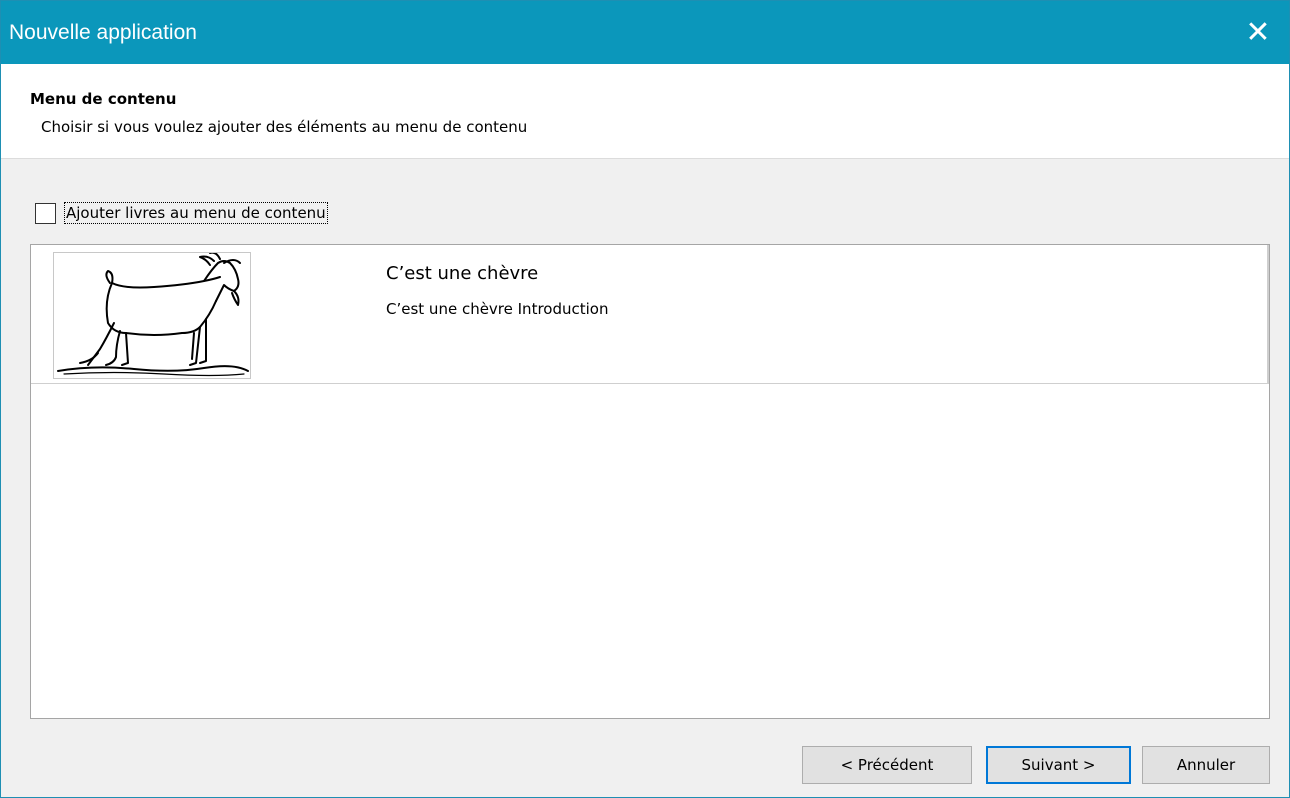 Image resolution: width=1290 pixels, height=798 pixels. What do you see at coordinates (462, 273) in the screenshot?
I see `list-item-title: C’est une chèvre` at bounding box center [462, 273].